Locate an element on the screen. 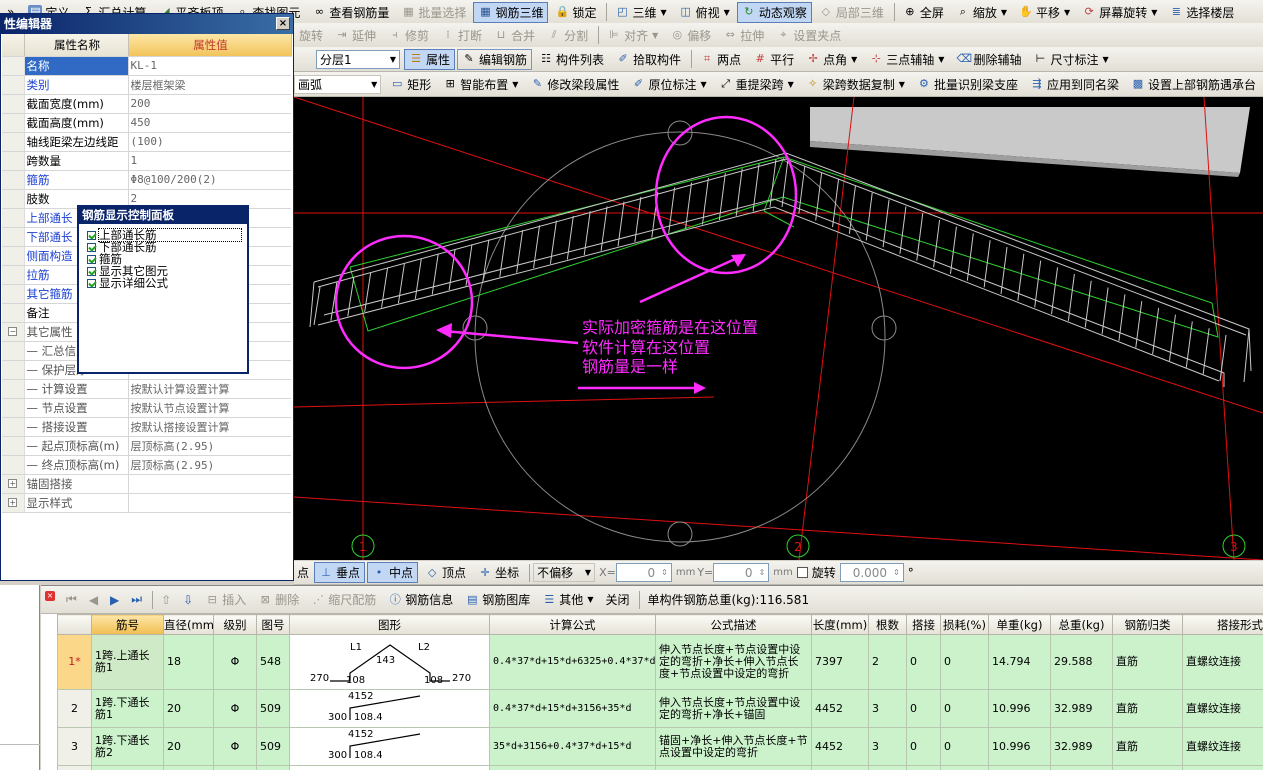  column-header: 级别 is located at coordinates (235, 624).